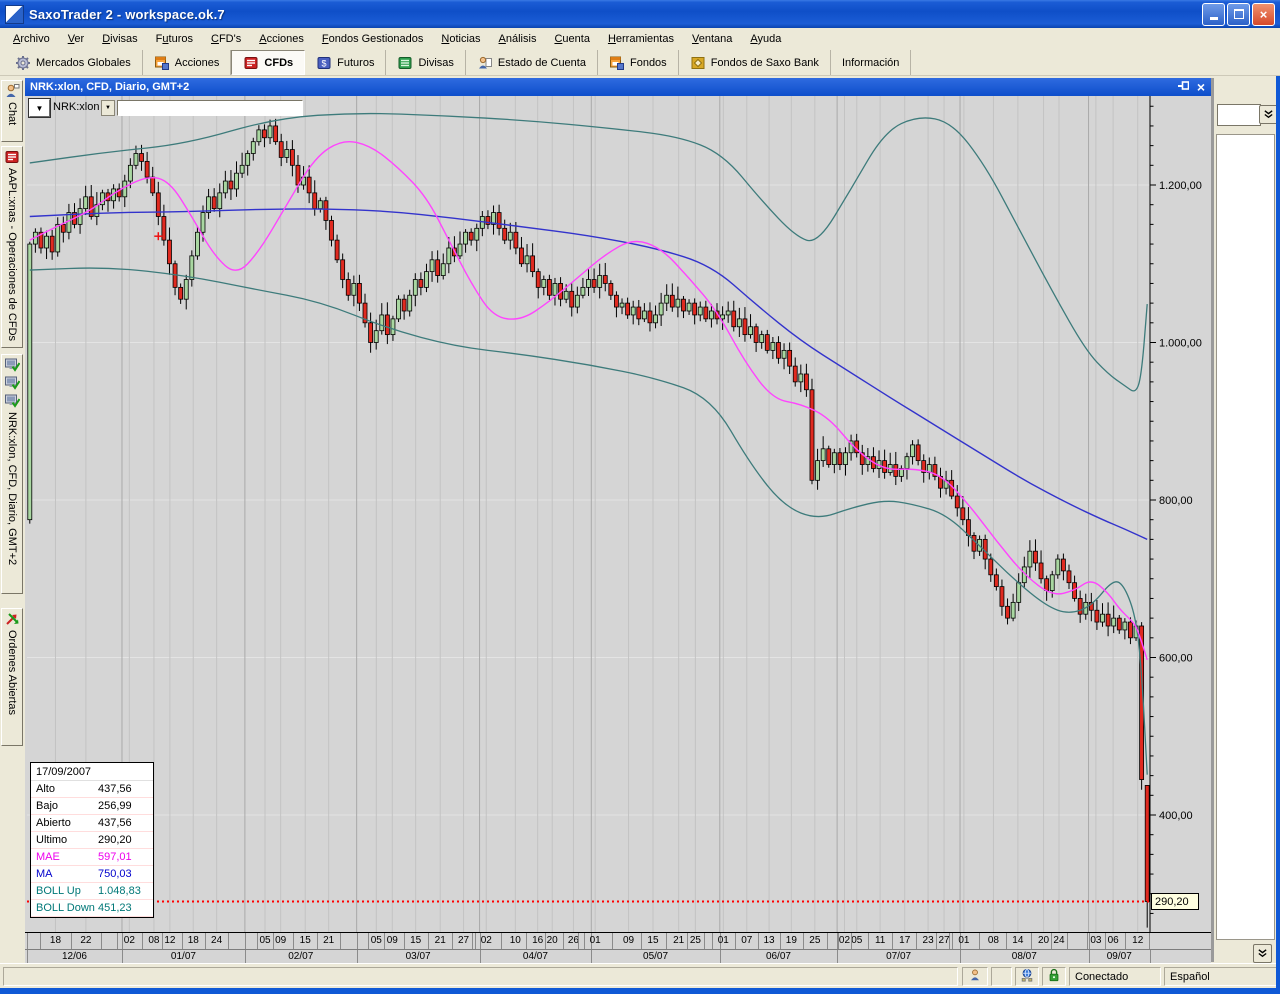 The width and height of the screenshot is (1280, 994). What do you see at coordinates (346, 62) in the screenshot?
I see `toolbar-tab-futuros: $ Futuros` at bounding box center [346, 62].